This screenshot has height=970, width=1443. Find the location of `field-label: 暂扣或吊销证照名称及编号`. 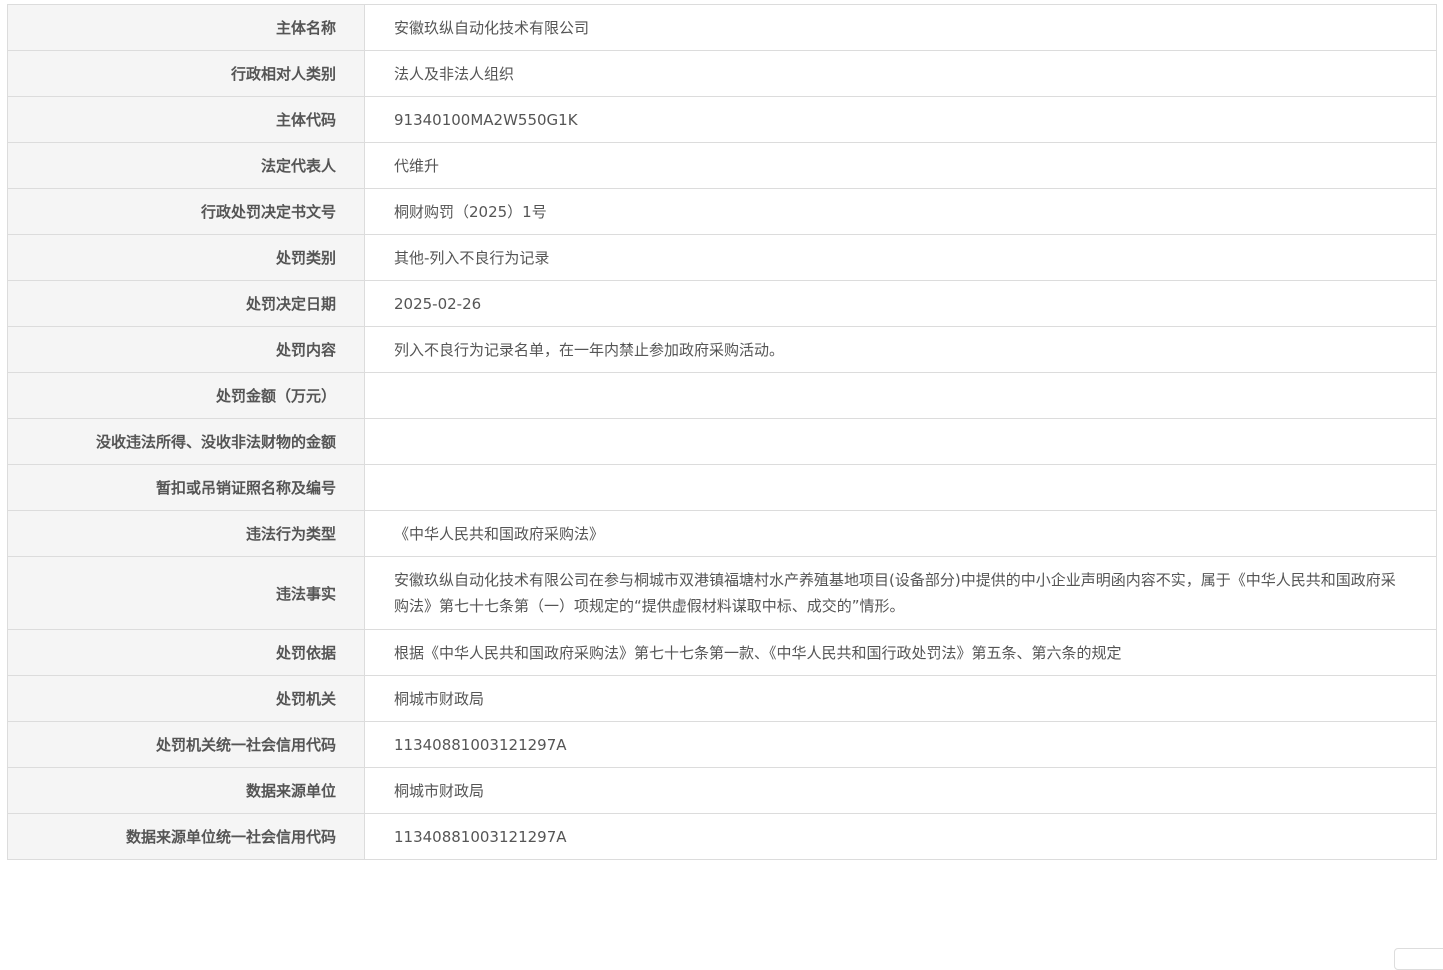

field-label: 暂扣或吊销证照名称及编号 is located at coordinates (186, 487).